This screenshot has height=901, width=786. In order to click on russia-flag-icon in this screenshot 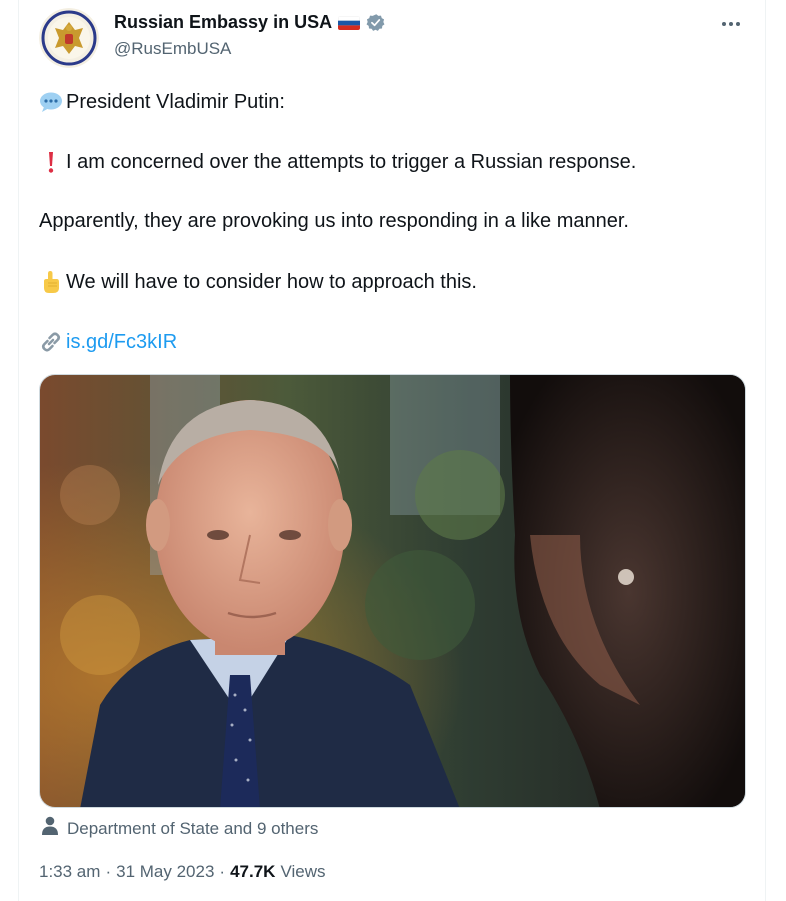, I will do `click(349, 22)`.